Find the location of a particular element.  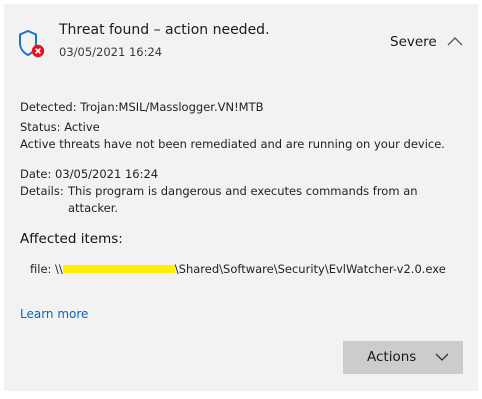

actions-label: Actions is located at coordinates (392, 357).